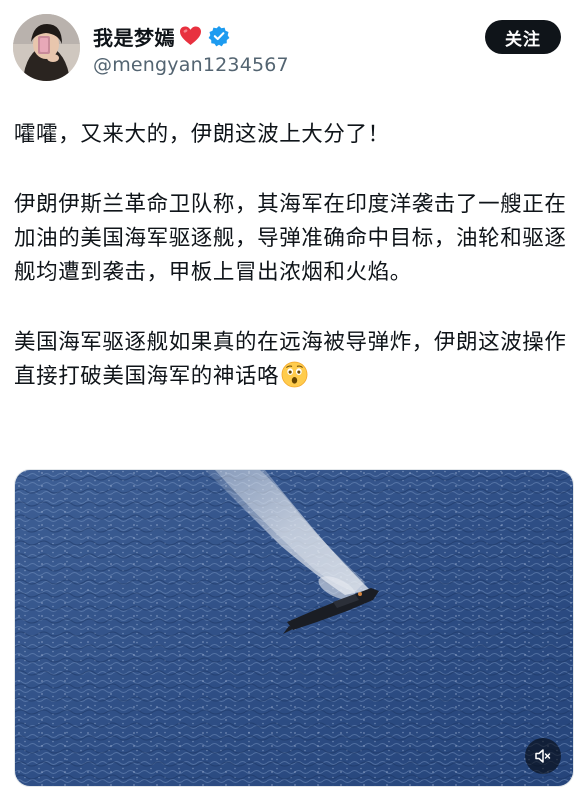  I want to click on astonished-face-icon, so click(294, 374).